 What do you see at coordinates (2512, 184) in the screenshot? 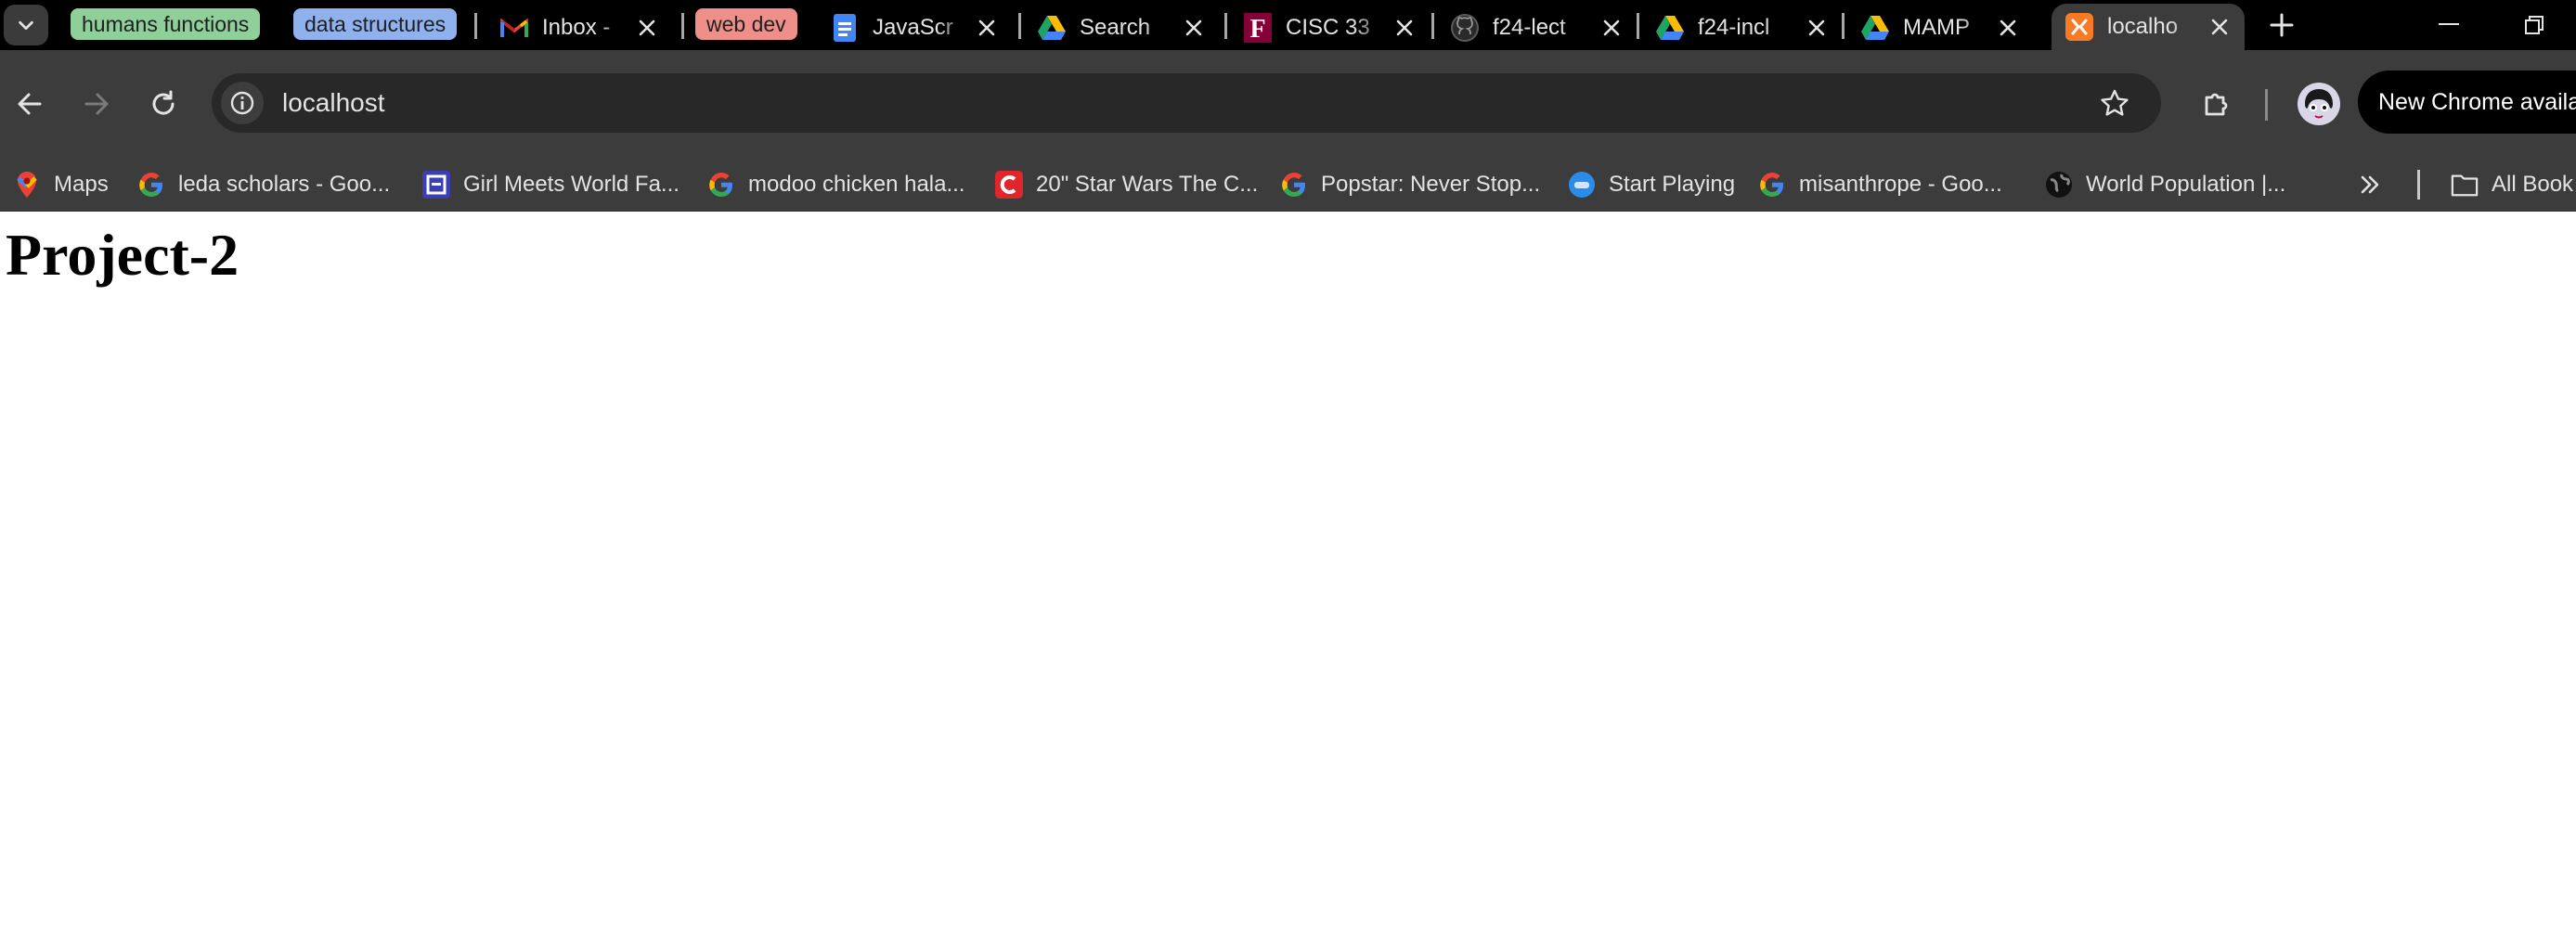
I see `all-bookmarks-button: All Book` at bounding box center [2512, 184].